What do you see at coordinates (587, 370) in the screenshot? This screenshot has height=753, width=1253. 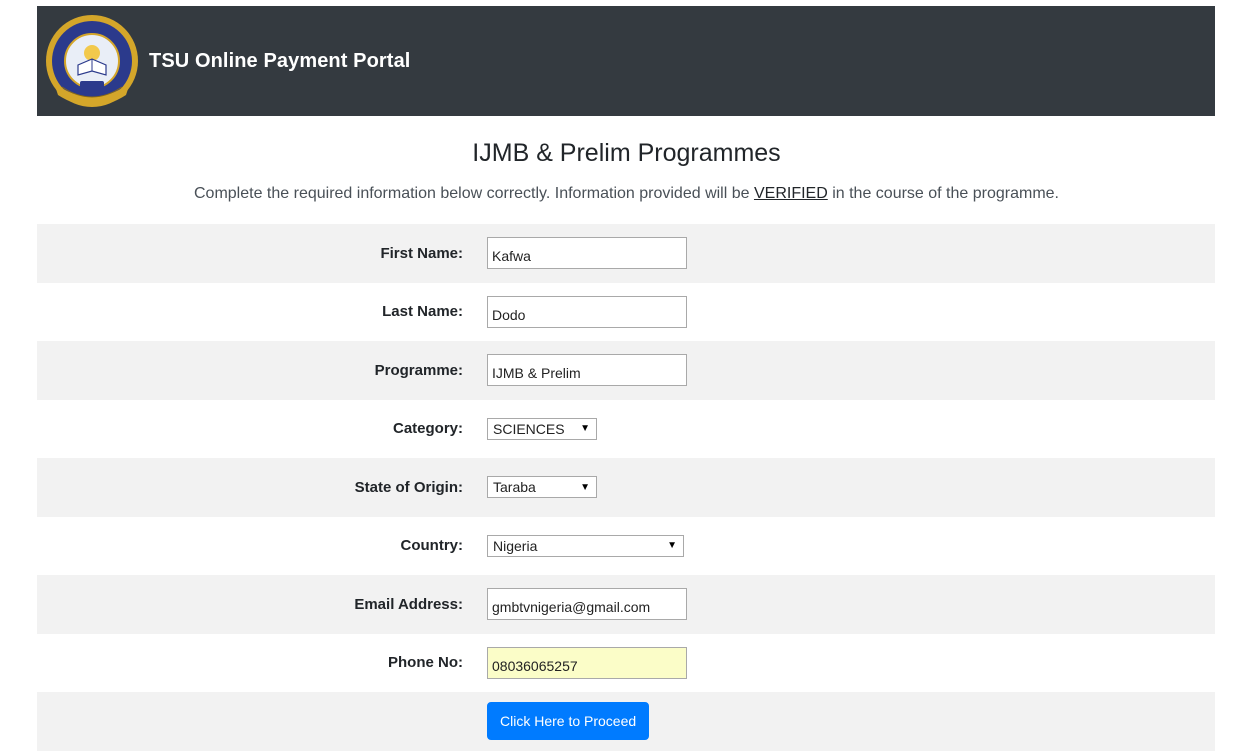 I see `programme-input` at bounding box center [587, 370].